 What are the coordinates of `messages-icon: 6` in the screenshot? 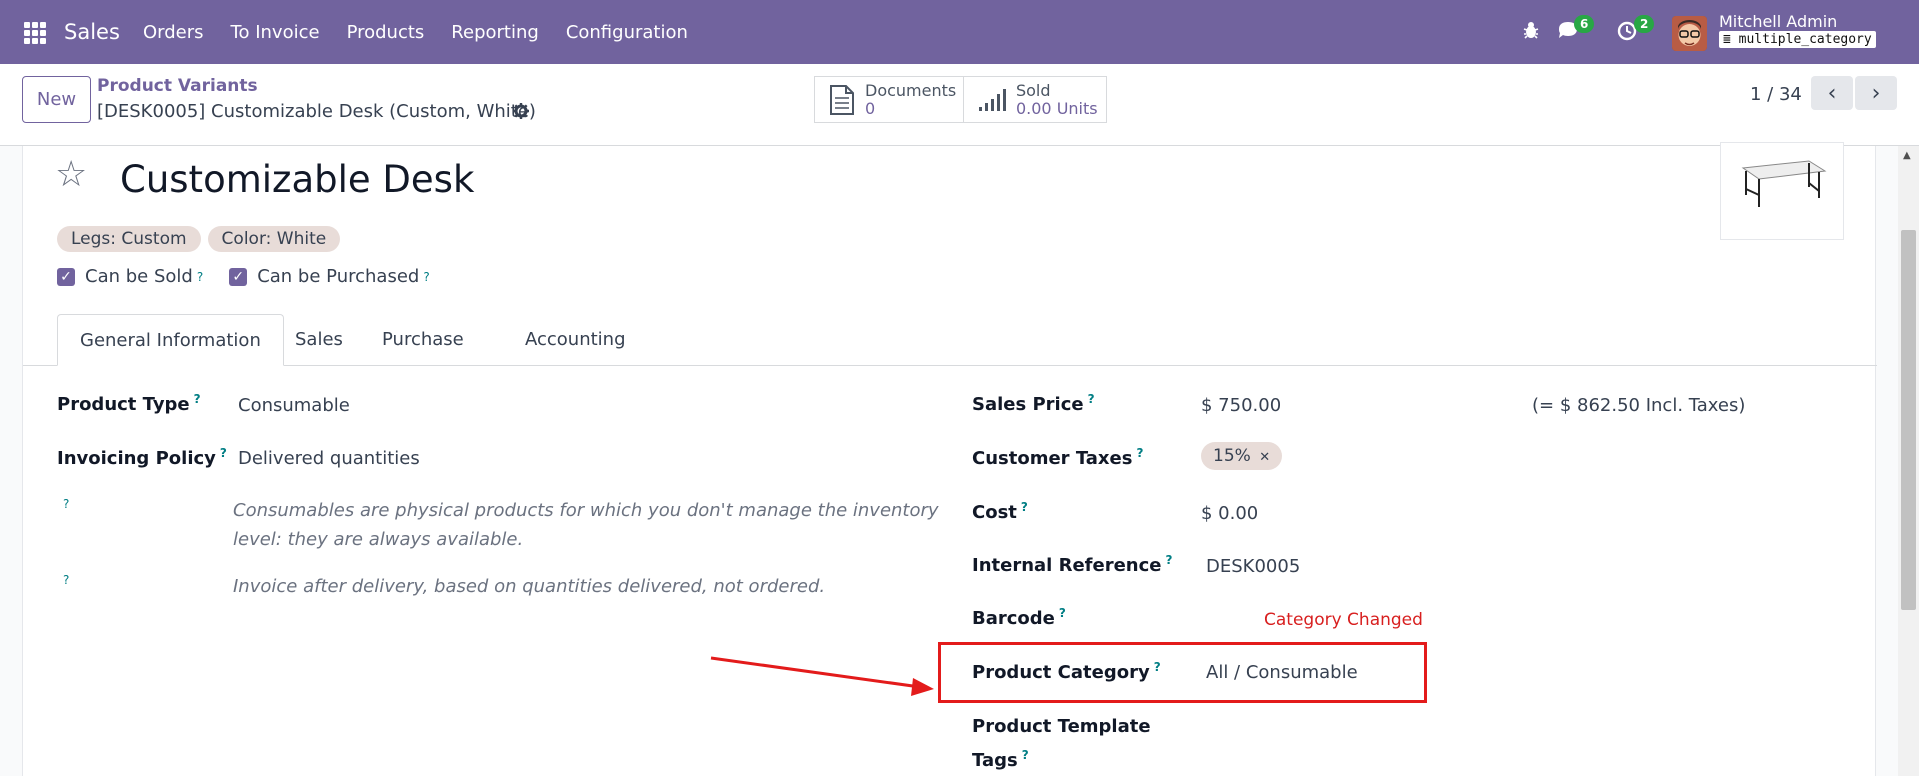 It's located at (1576, 31).